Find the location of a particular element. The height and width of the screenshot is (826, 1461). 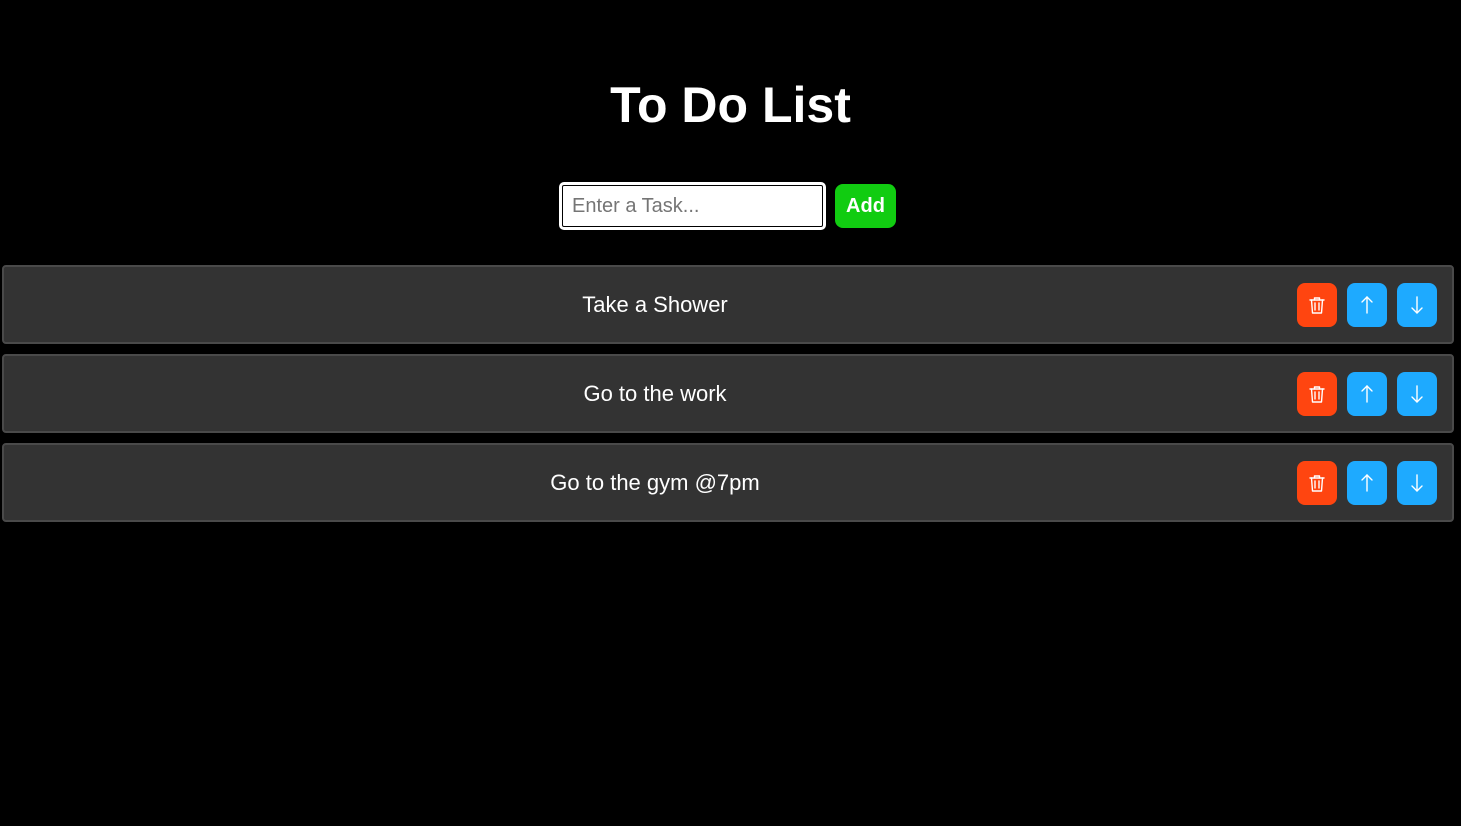

add-button: Add is located at coordinates (865, 206).